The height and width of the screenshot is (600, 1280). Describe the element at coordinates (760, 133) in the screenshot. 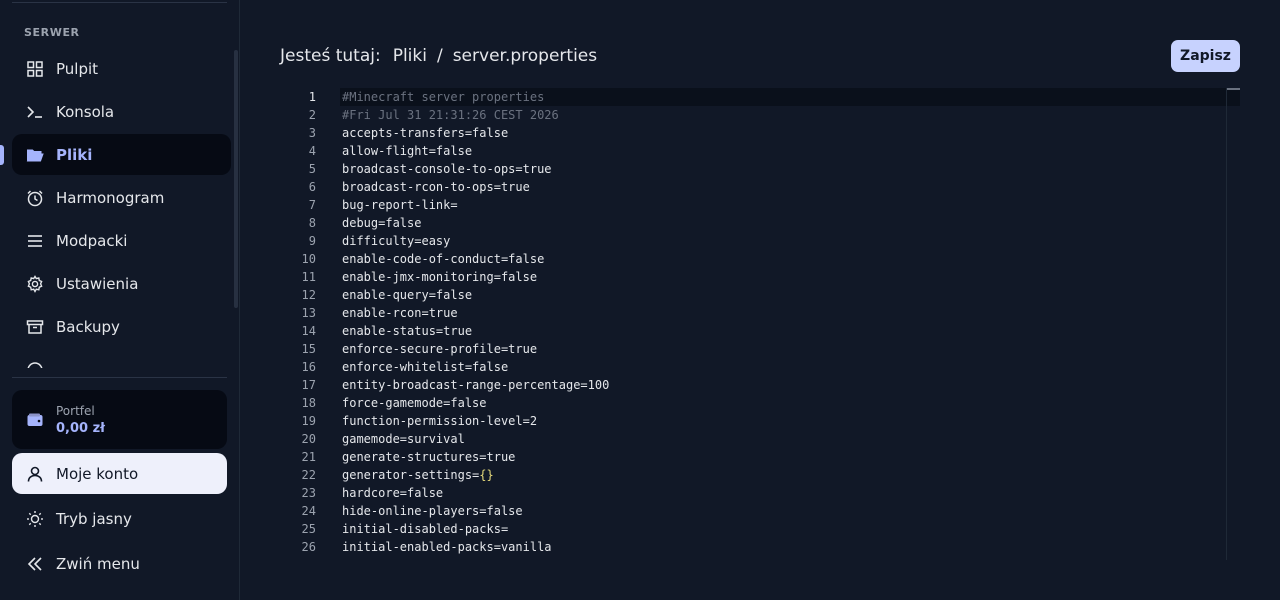

I see `code-line: 3 accepts-transfers=false` at that location.